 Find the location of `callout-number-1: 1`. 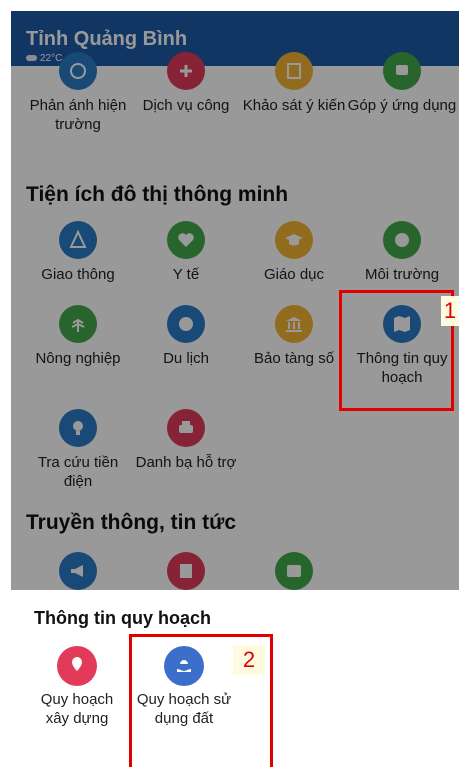

callout-number-1: 1 is located at coordinates (450, 311).